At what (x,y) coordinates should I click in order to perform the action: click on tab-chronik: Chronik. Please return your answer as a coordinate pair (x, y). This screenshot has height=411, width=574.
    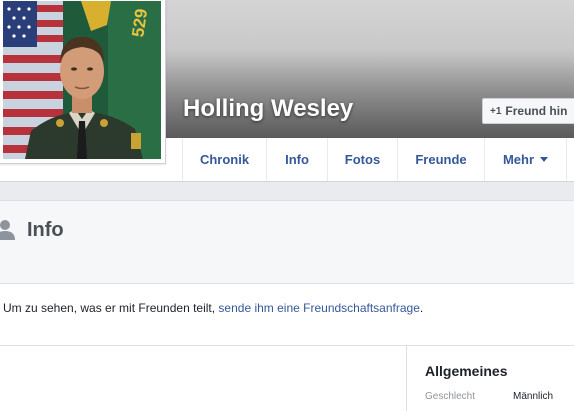
    Looking at the image, I should click on (224, 159).